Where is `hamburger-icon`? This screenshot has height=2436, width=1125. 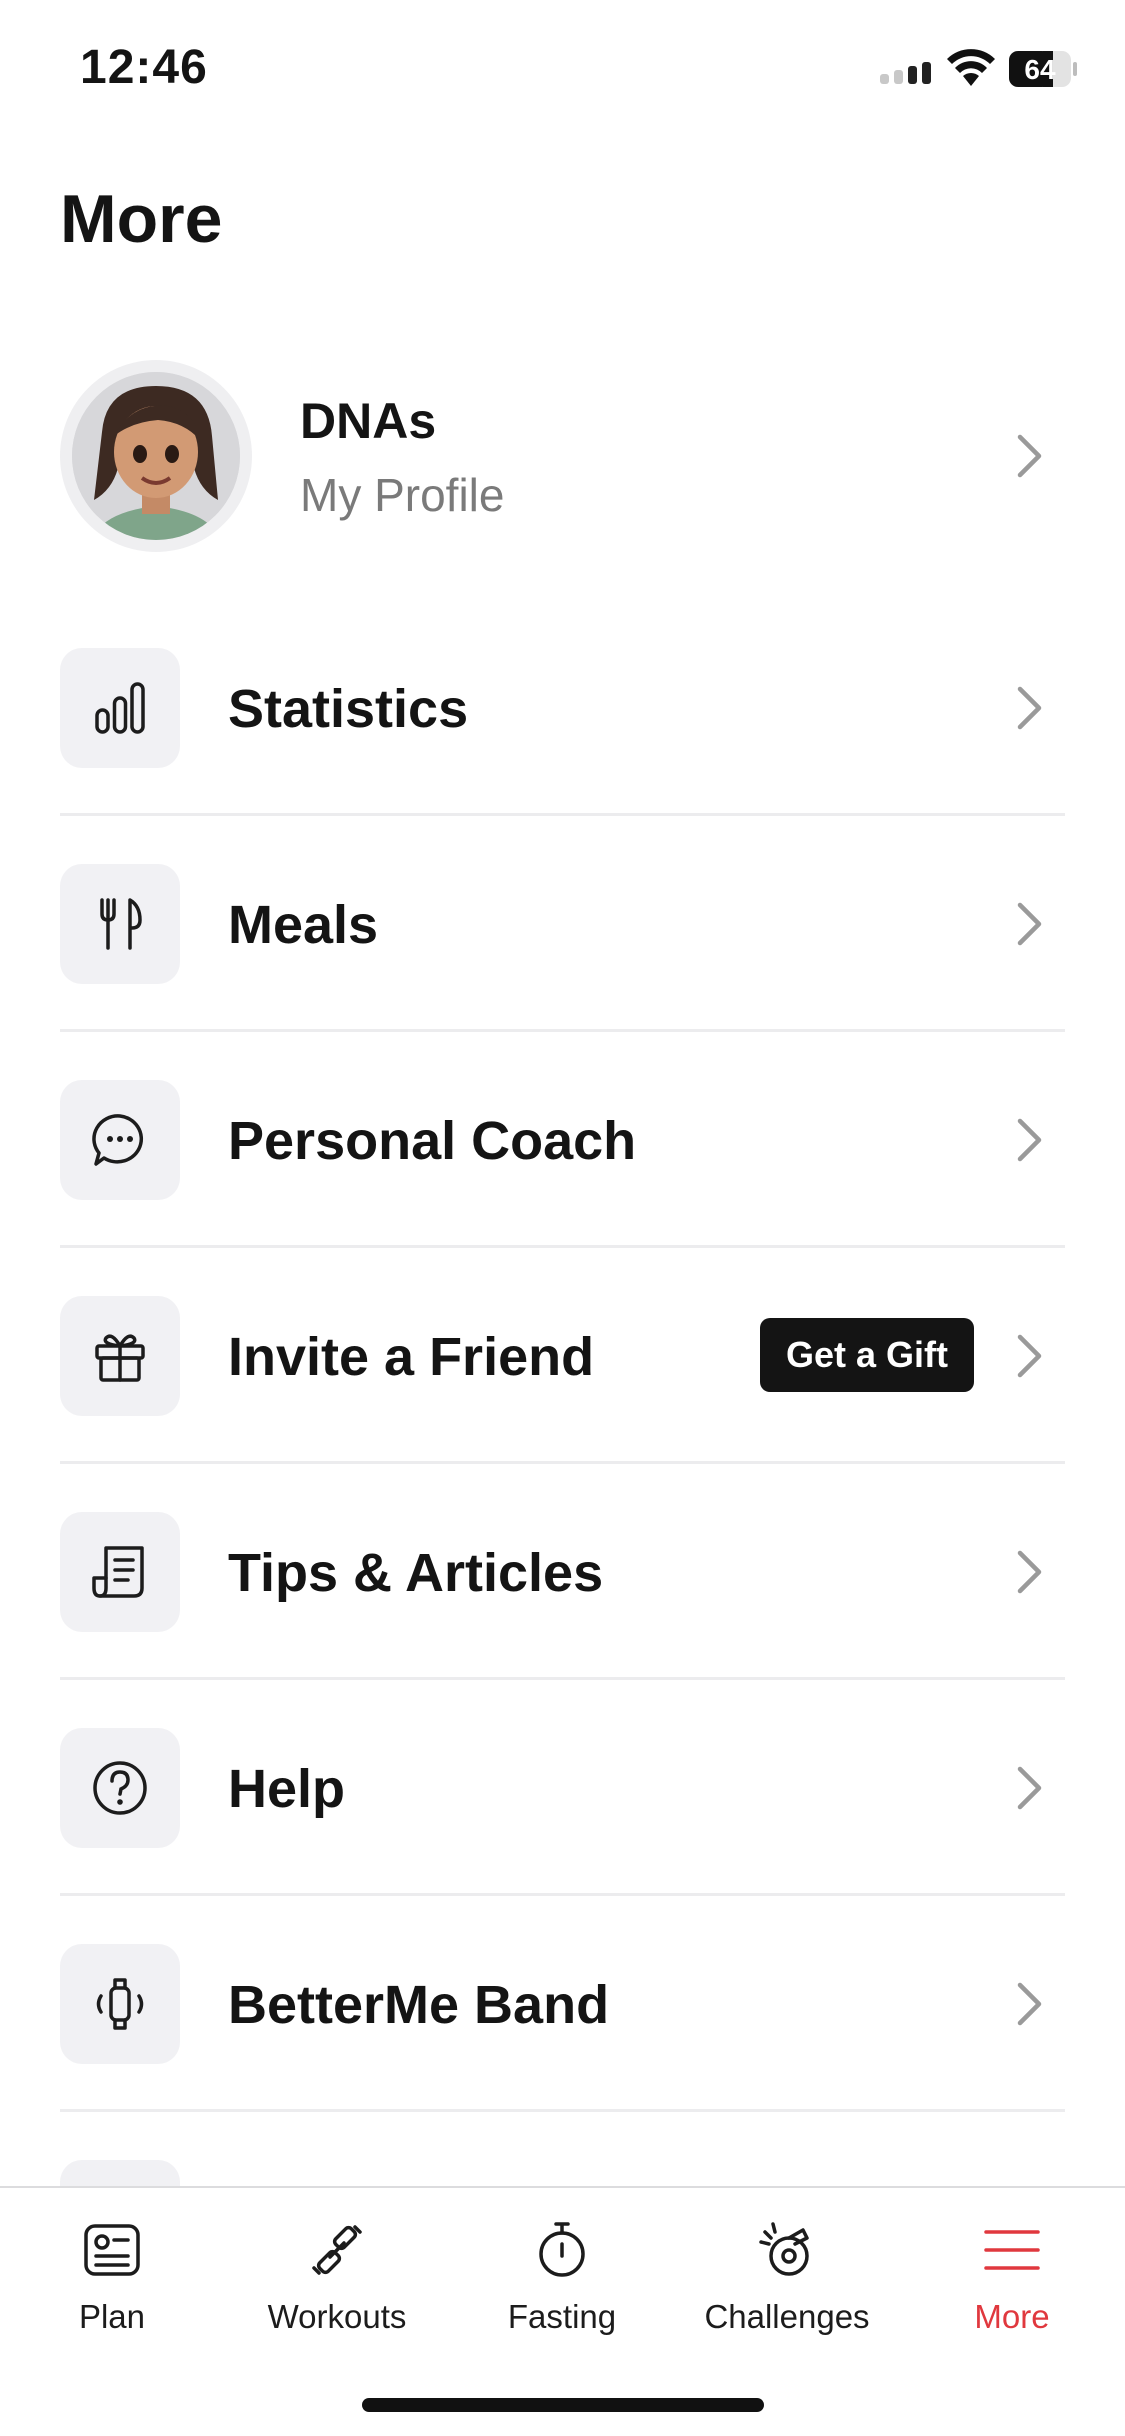
hamburger-icon is located at coordinates (1012, 2250).